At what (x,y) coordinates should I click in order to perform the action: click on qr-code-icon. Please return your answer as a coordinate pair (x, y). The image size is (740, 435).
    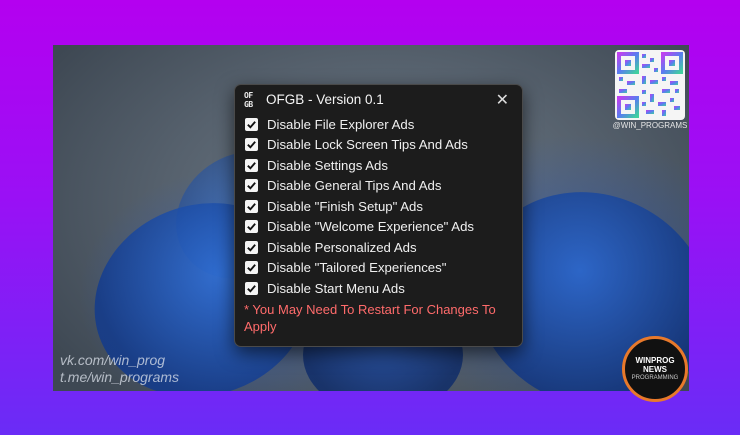
    Looking at the image, I should click on (650, 85).